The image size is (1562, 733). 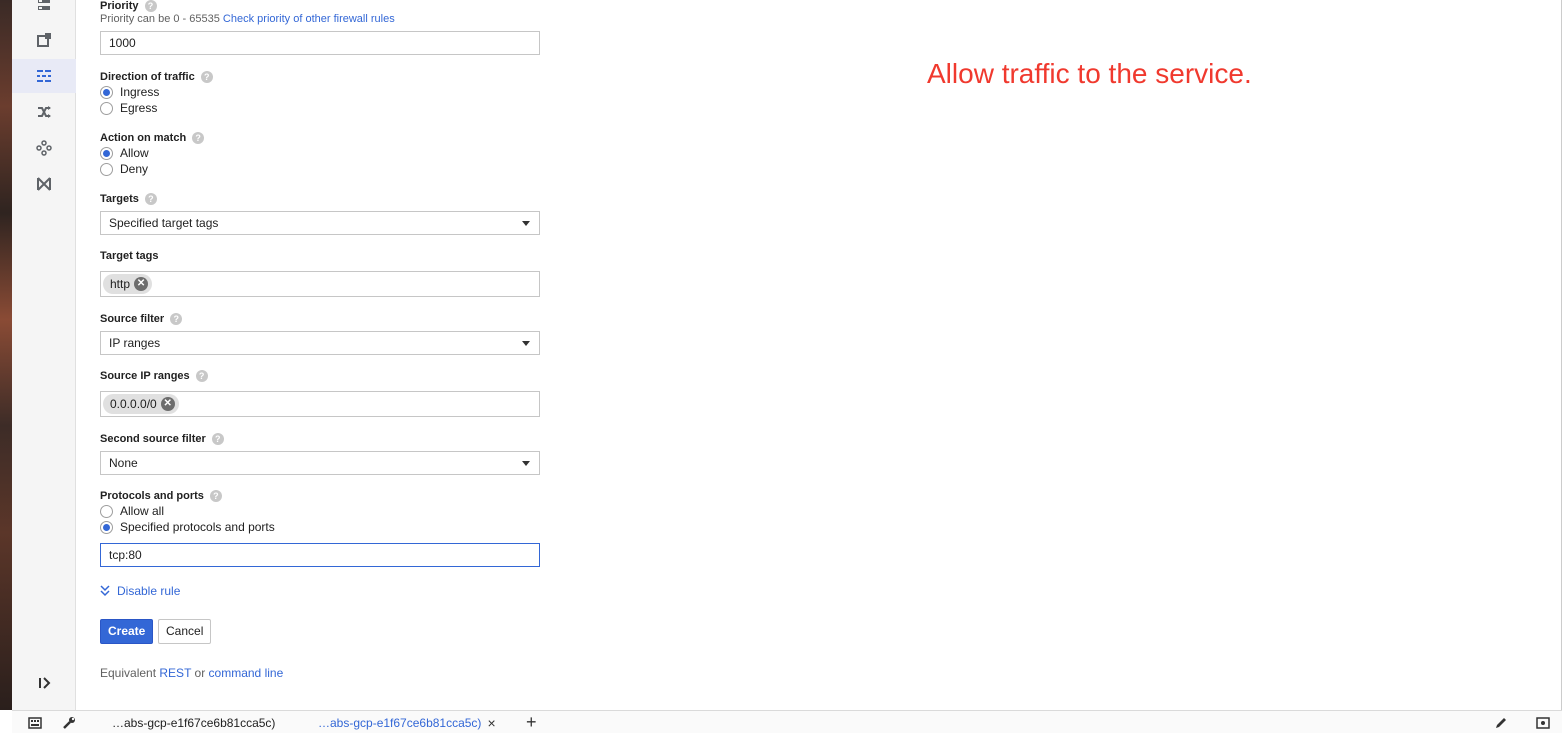 What do you see at coordinates (1501, 722) in the screenshot?
I see `edit-pencil-icon` at bounding box center [1501, 722].